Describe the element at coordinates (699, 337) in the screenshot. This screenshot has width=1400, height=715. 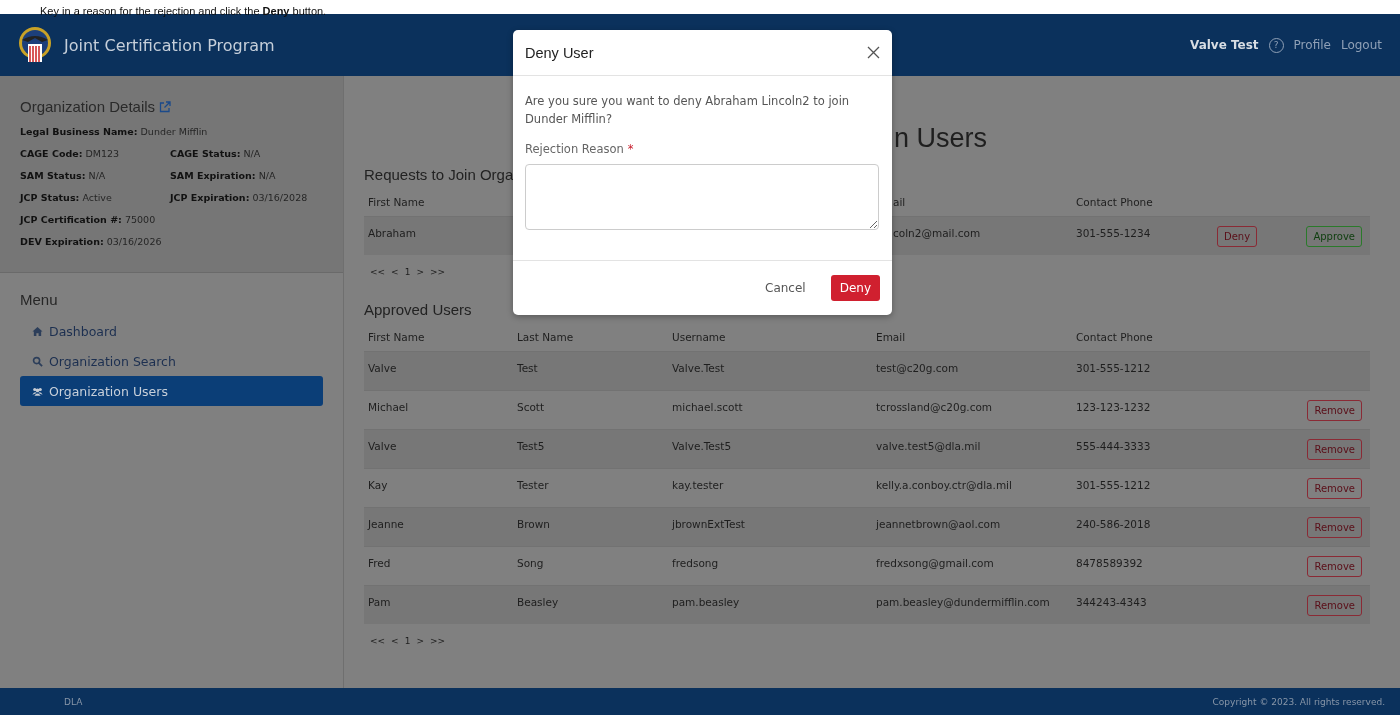
I see `column-header: Username` at that location.